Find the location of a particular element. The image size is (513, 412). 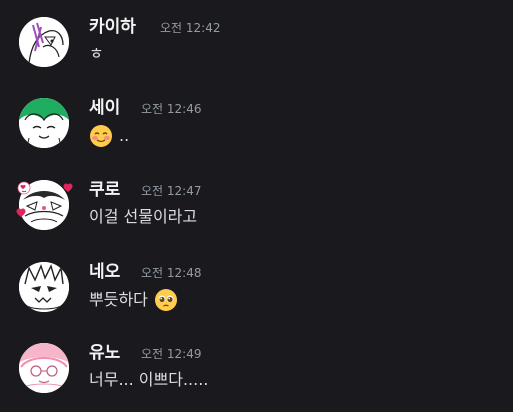

timestamp: 오전 12:48 is located at coordinates (171, 273).